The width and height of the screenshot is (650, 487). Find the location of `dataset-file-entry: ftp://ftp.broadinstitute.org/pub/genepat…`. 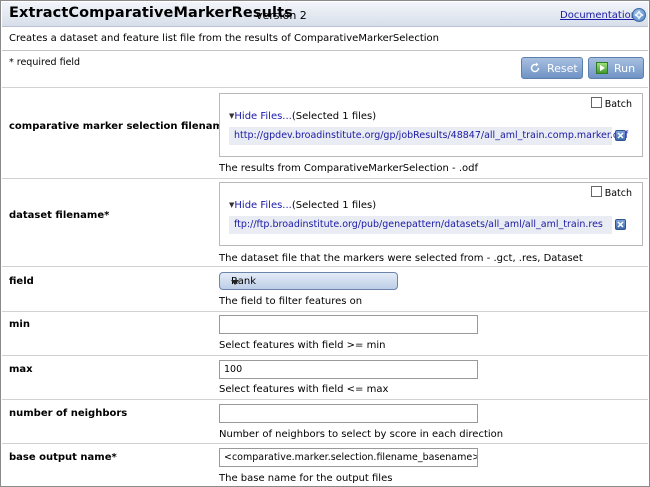

dataset-file-entry: ftp://ftp.broadinstitute.org/pub/genepat… is located at coordinates (420, 225).